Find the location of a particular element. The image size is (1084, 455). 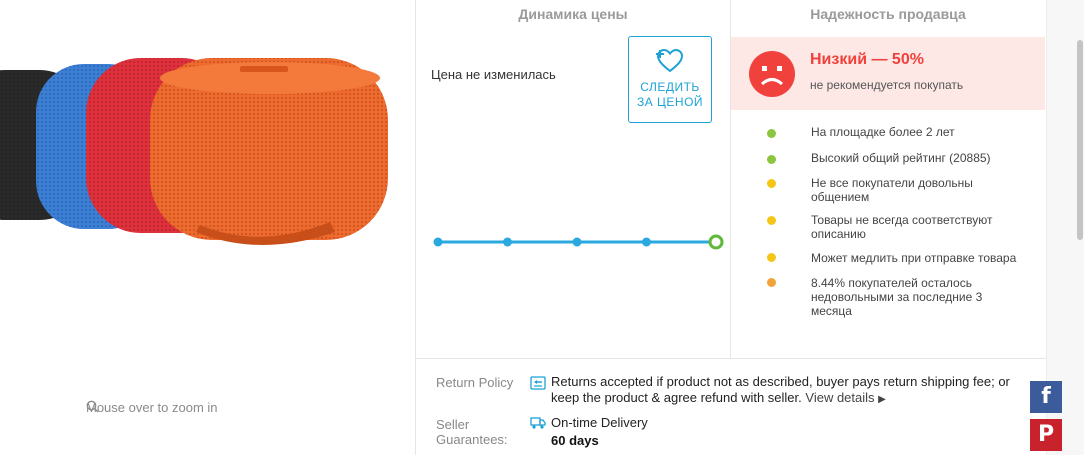

facebook-share-button: f is located at coordinates (1046, 397).